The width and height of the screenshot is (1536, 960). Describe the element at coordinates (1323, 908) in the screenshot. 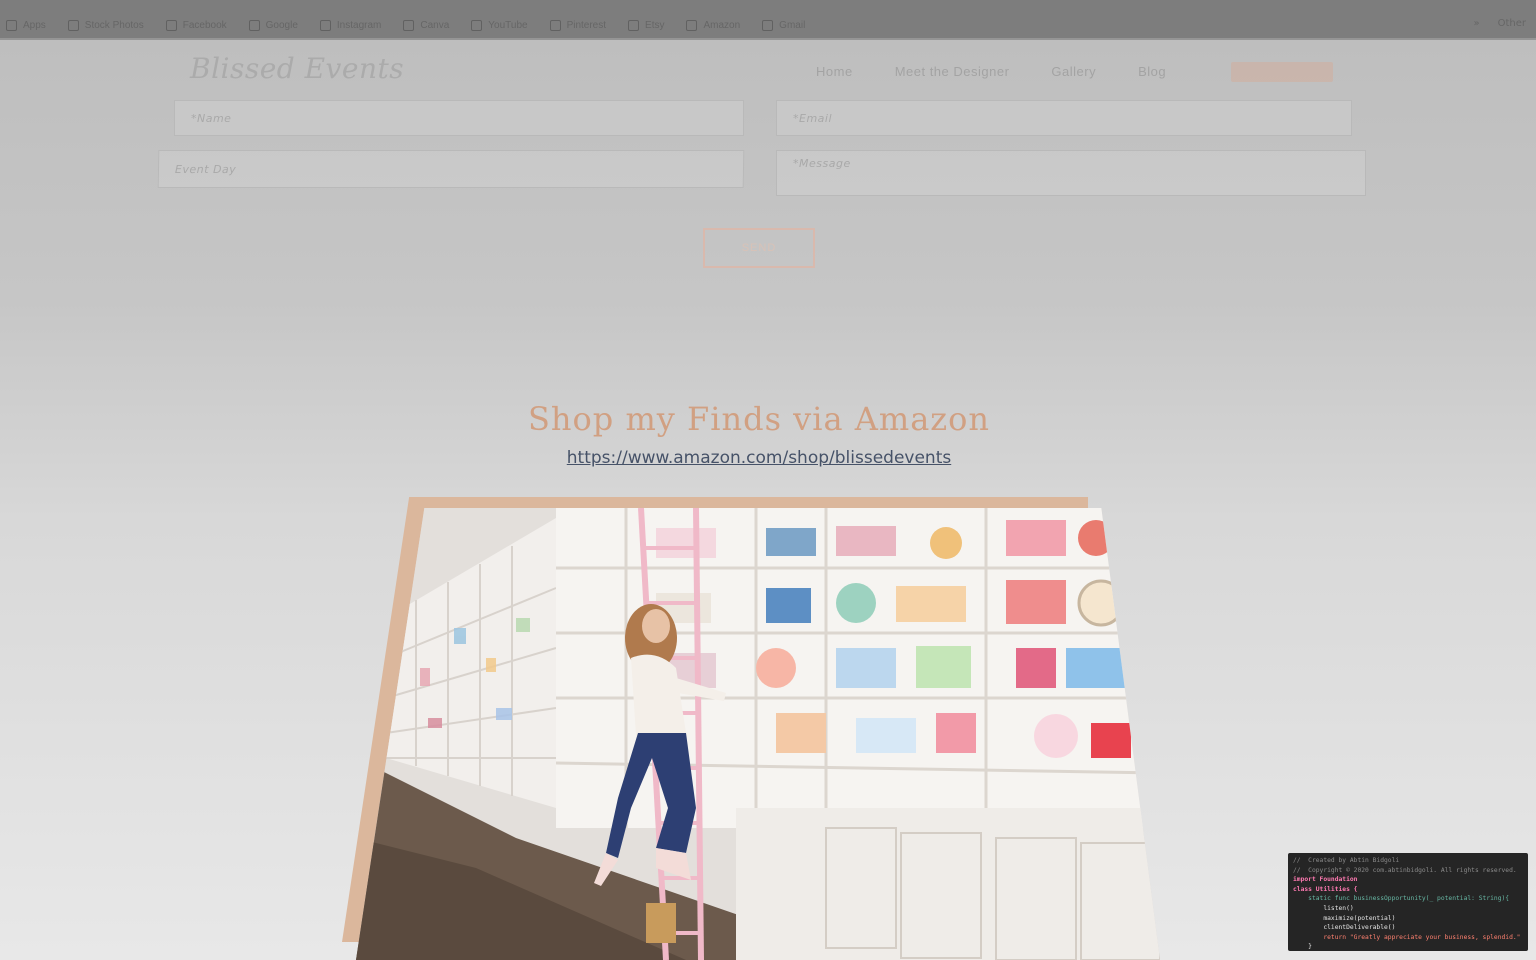

I see `code-line: listen()` at that location.